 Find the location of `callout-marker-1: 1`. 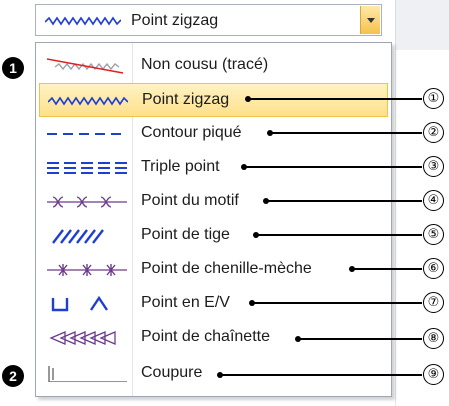

callout-marker-1: 1 is located at coordinates (13, 68).